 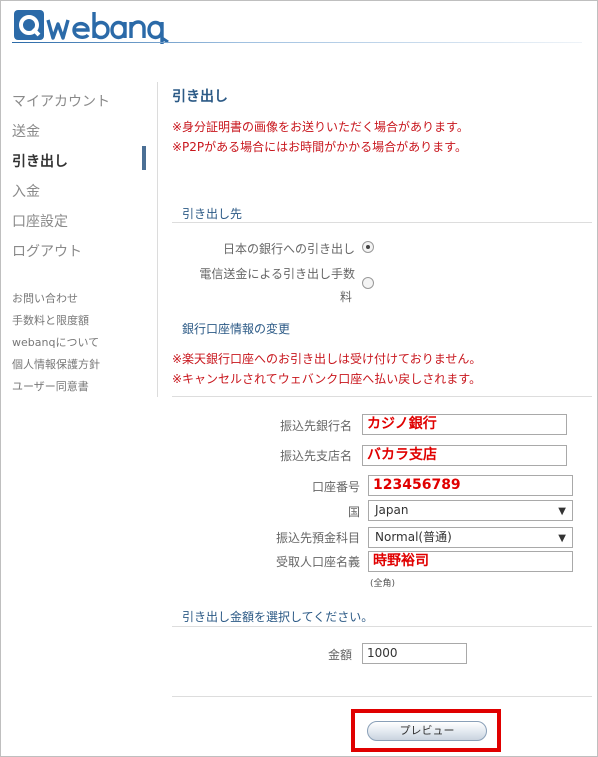 What do you see at coordinates (368, 283) in the screenshot?
I see `option-wire-radio` at bounding box center [368, 283].